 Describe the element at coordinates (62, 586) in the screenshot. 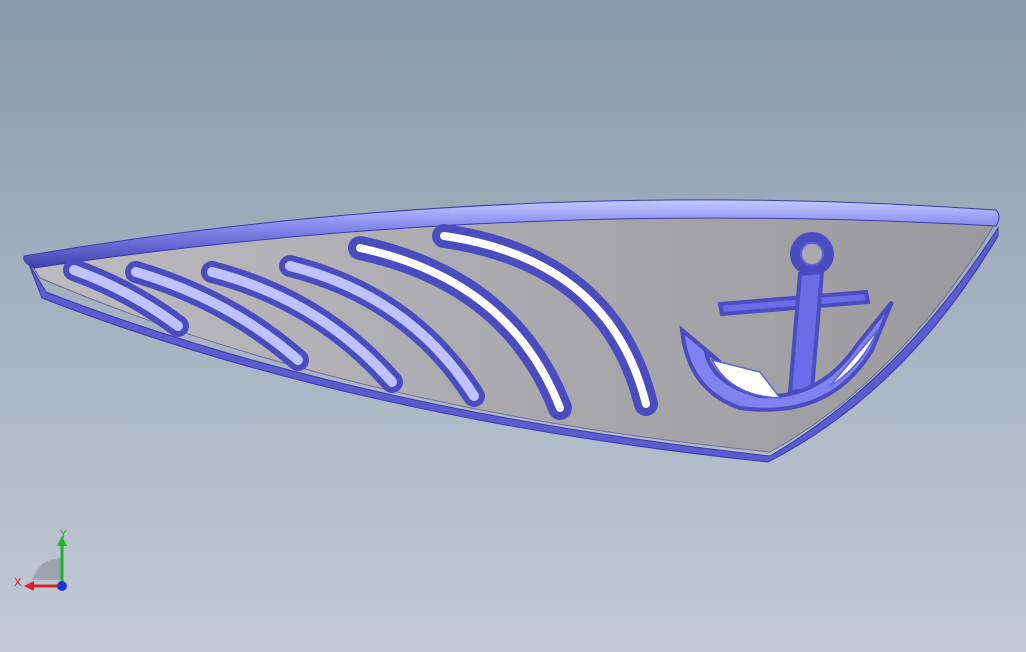

I see `z-axis-icon` at that location.